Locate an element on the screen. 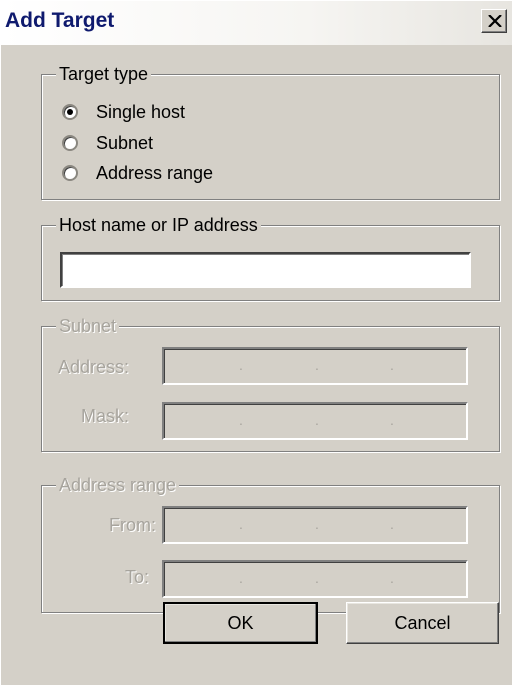  radio-subnet-button is located at coordinates (70, 143).